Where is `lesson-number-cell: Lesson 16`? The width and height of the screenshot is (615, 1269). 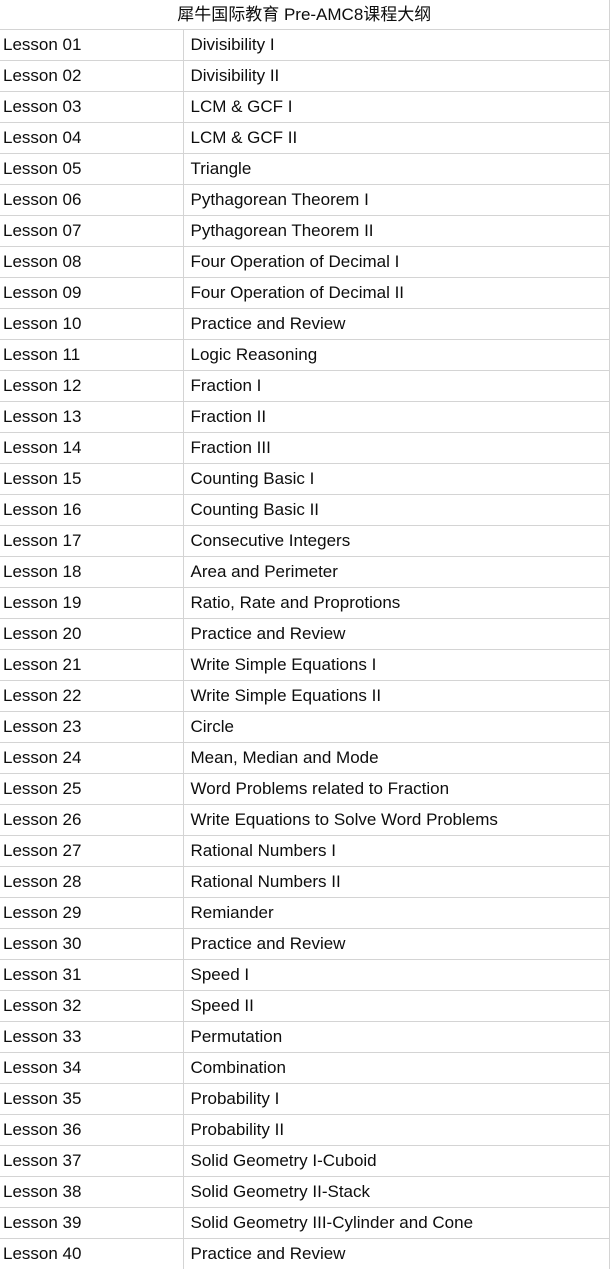 lesson-number-cell: Lesson 16 is located at coordinates (91, 510).